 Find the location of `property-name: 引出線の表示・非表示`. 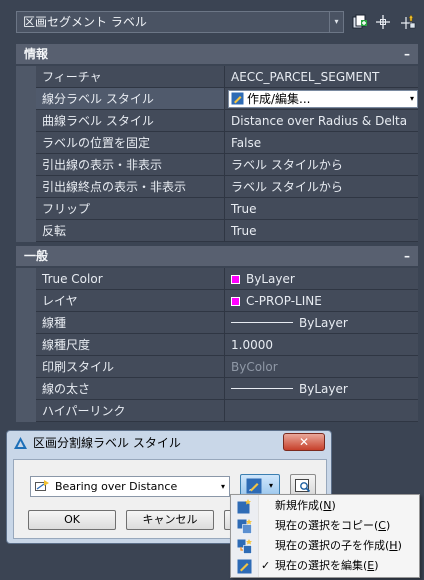

property-name: 引出線の表示・非表示 is located at coordinates (130, 165).